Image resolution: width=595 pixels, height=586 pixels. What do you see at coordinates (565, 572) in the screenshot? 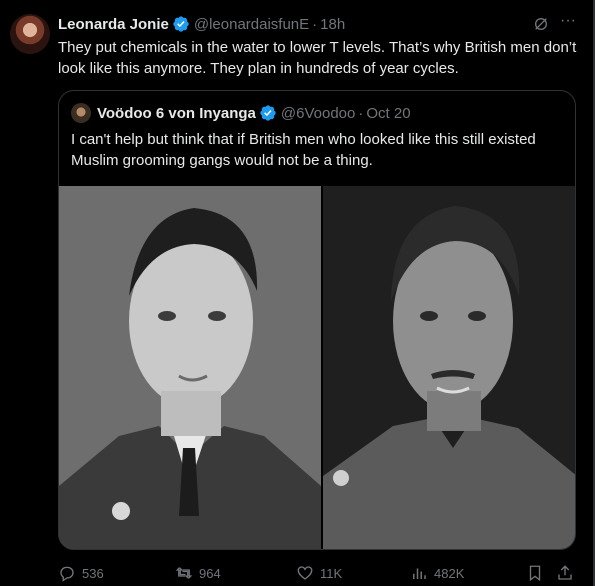
I see `share-icon` at bounding box center [565, 572].